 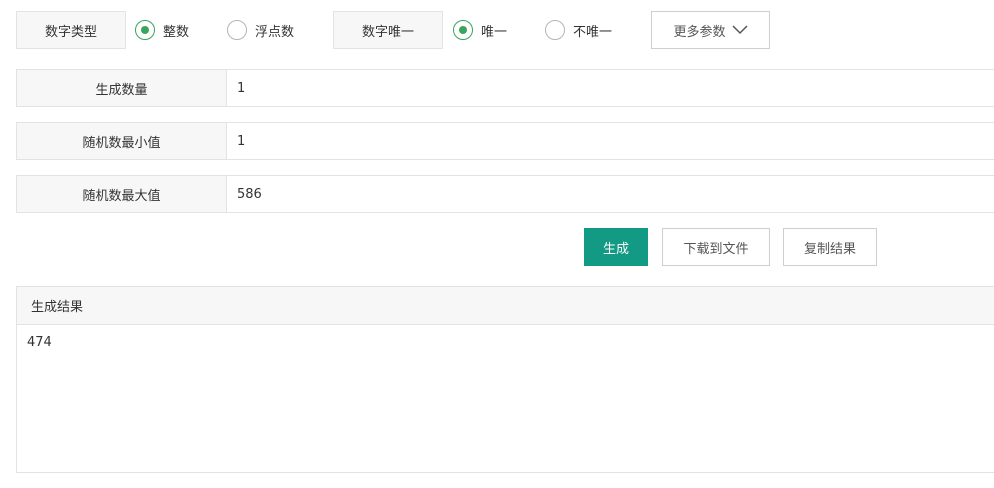 I want to click on max-input, so click(x=610, y=194).